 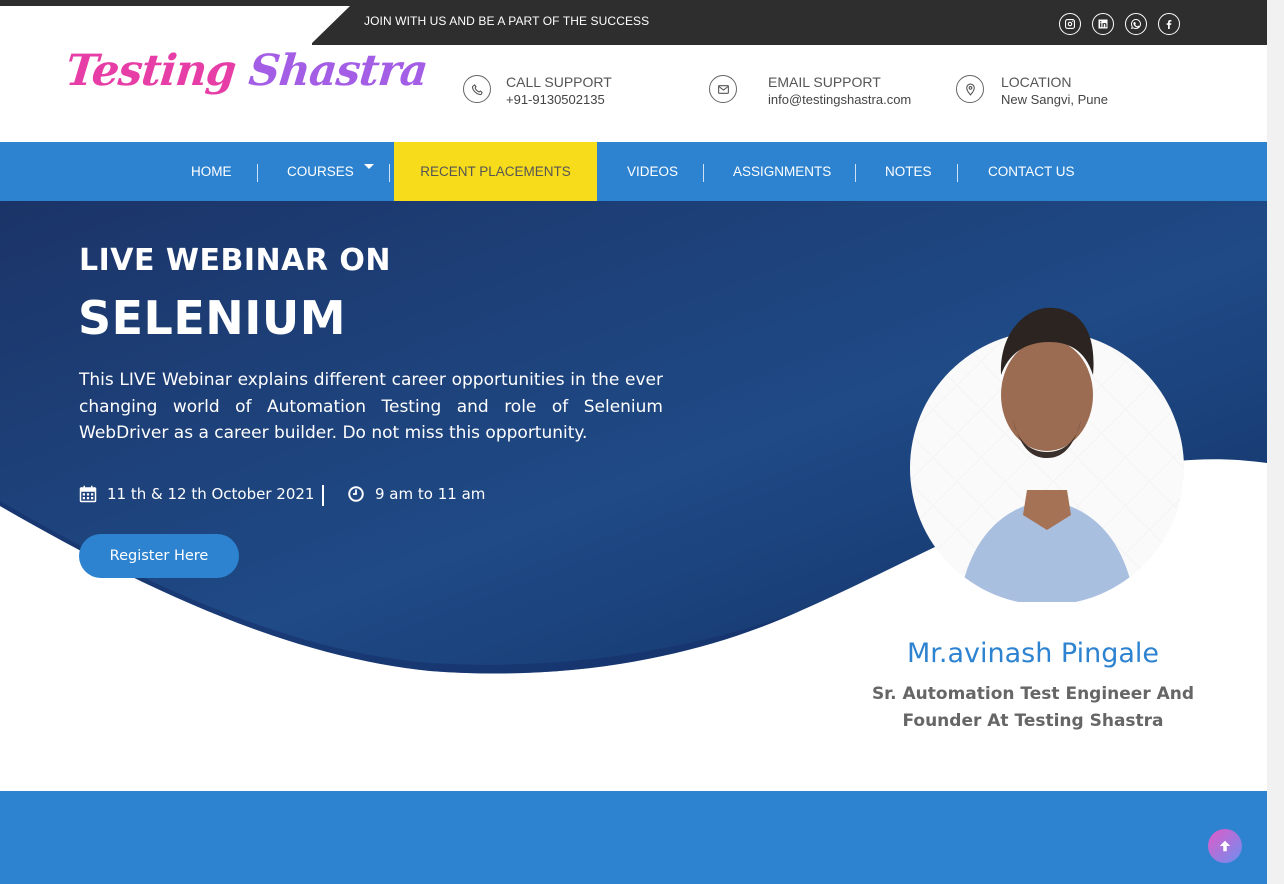 I want to click on location-title: LOCATION, so click(x=1036, y=82).